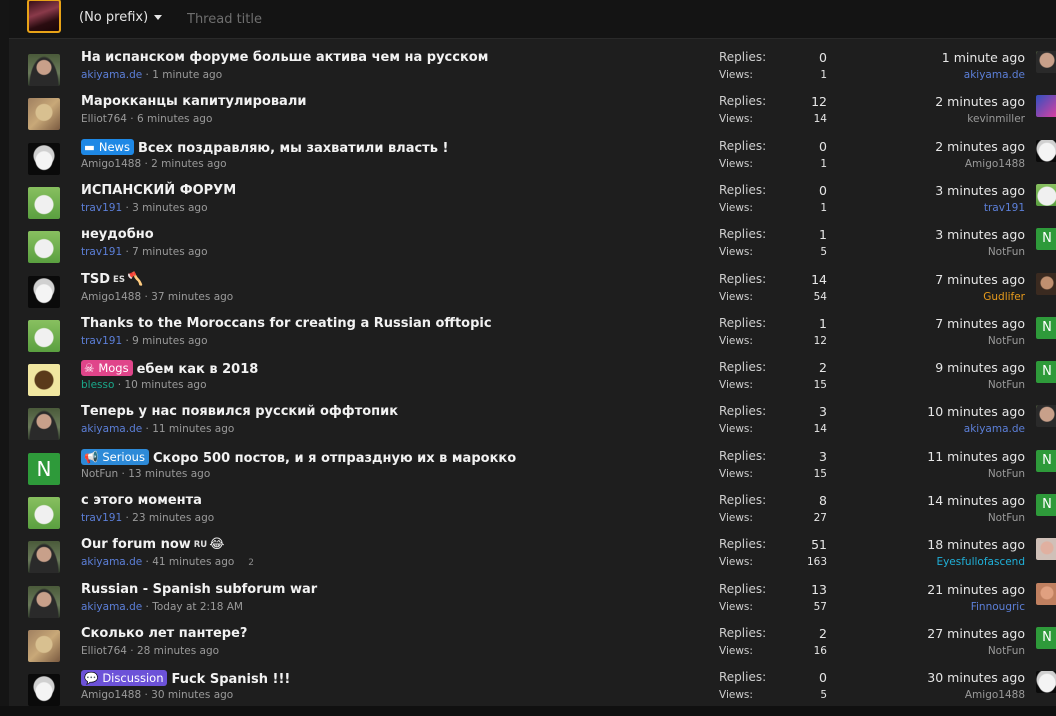  I want to click on thread-title: неудобно, so click(117, 234).